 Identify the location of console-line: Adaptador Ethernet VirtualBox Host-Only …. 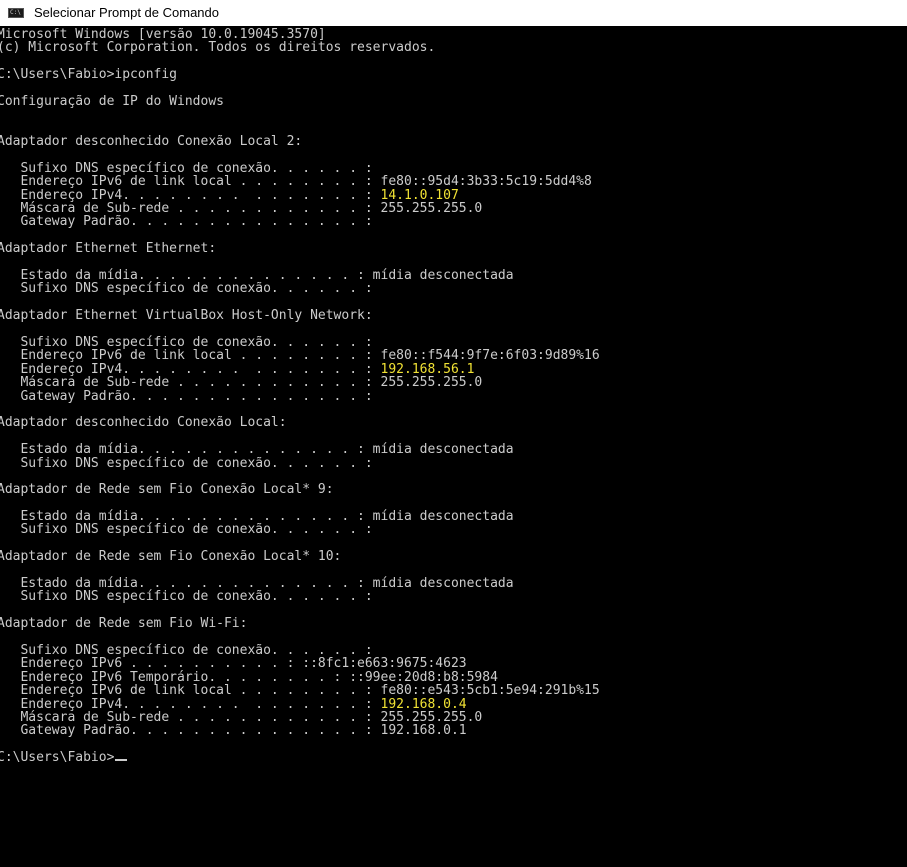
(453, 315).